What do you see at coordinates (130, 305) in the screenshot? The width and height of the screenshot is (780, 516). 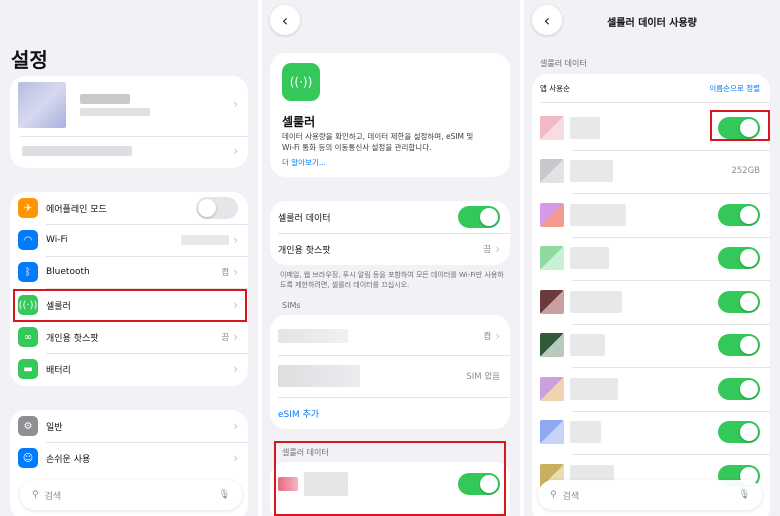 I see `highlight-cellular` at bounding box center [130, 305].